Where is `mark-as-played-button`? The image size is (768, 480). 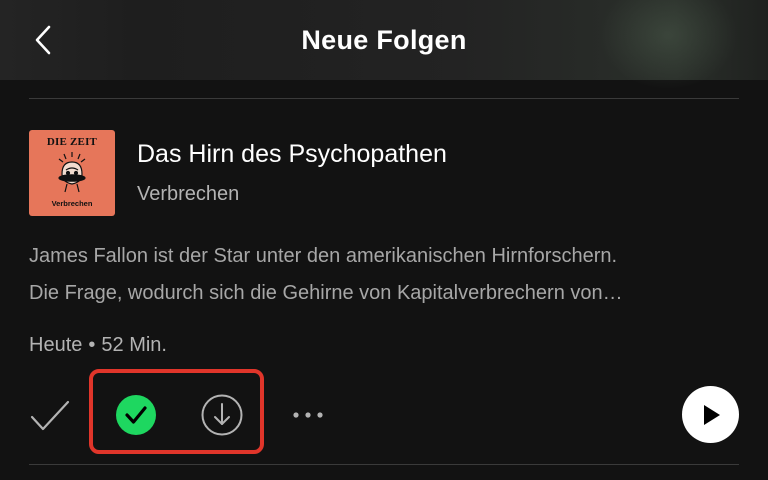
mark-as-played-button is located at coordinates (50, 416).